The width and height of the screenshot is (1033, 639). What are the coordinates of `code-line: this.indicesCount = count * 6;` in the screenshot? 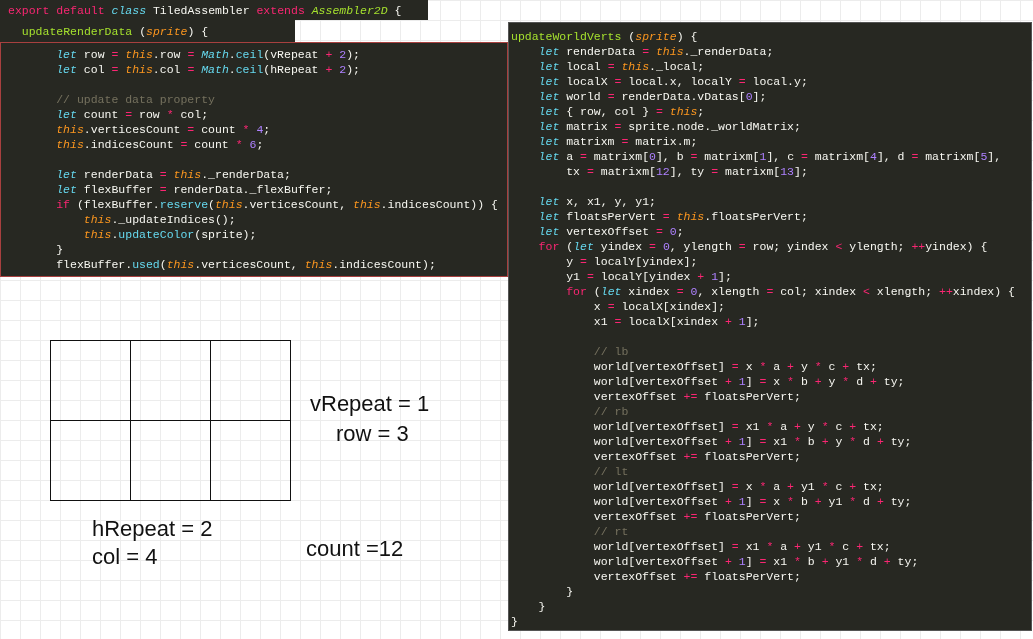 It's located at (160, 144).